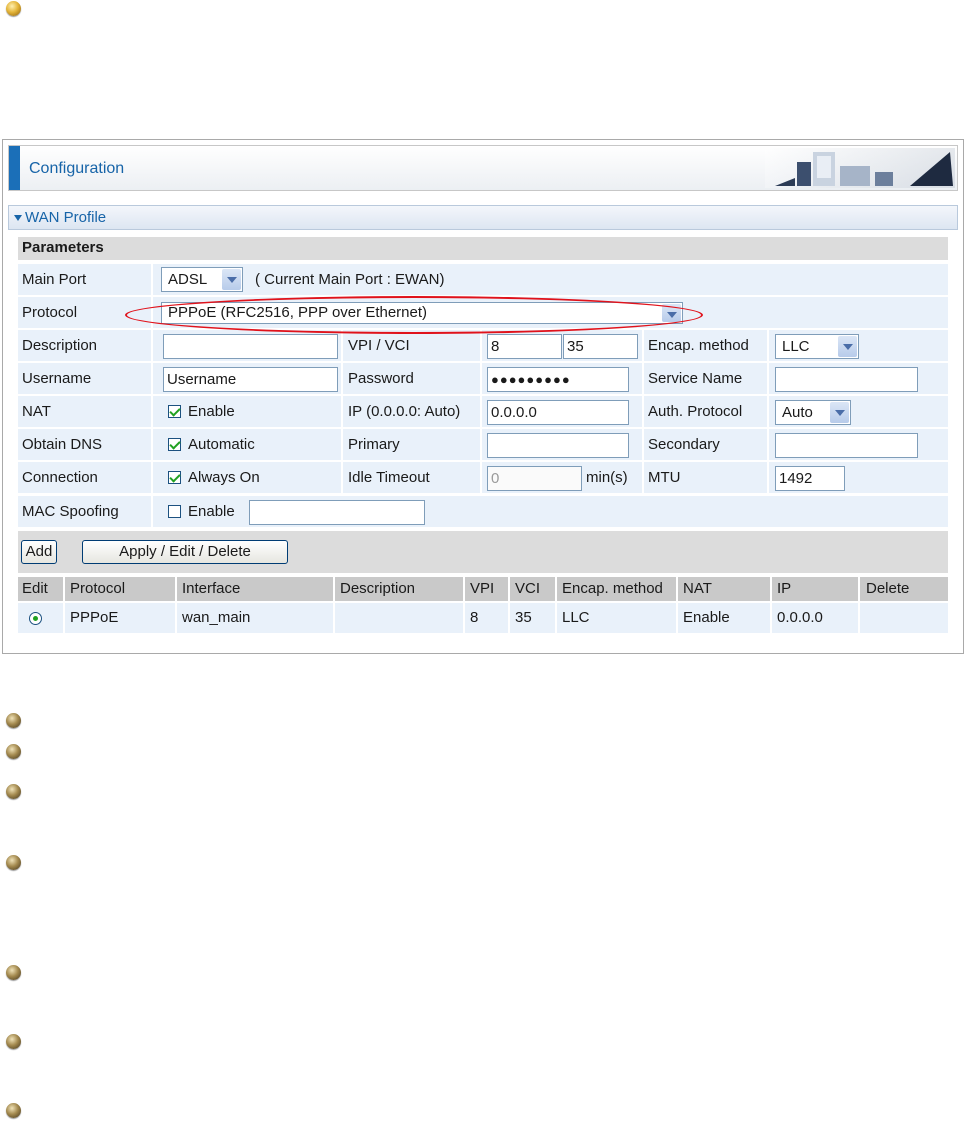 The height and width of the screenshot is (1126, 965). I want to click on header-office-image-icon, so click(860, 168).